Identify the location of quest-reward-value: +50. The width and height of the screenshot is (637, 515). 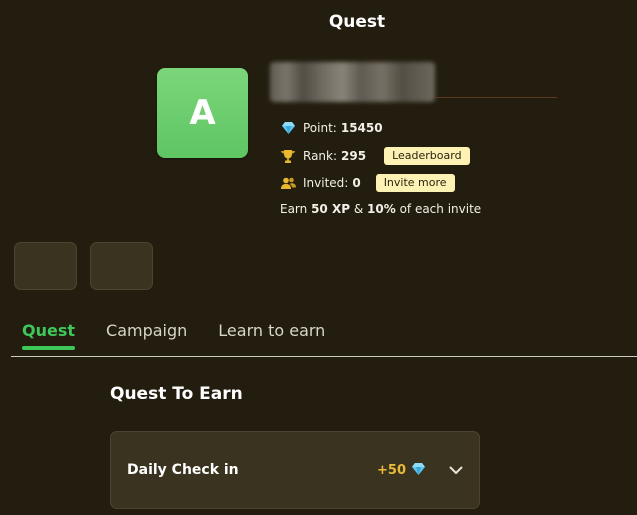
(391, 470).